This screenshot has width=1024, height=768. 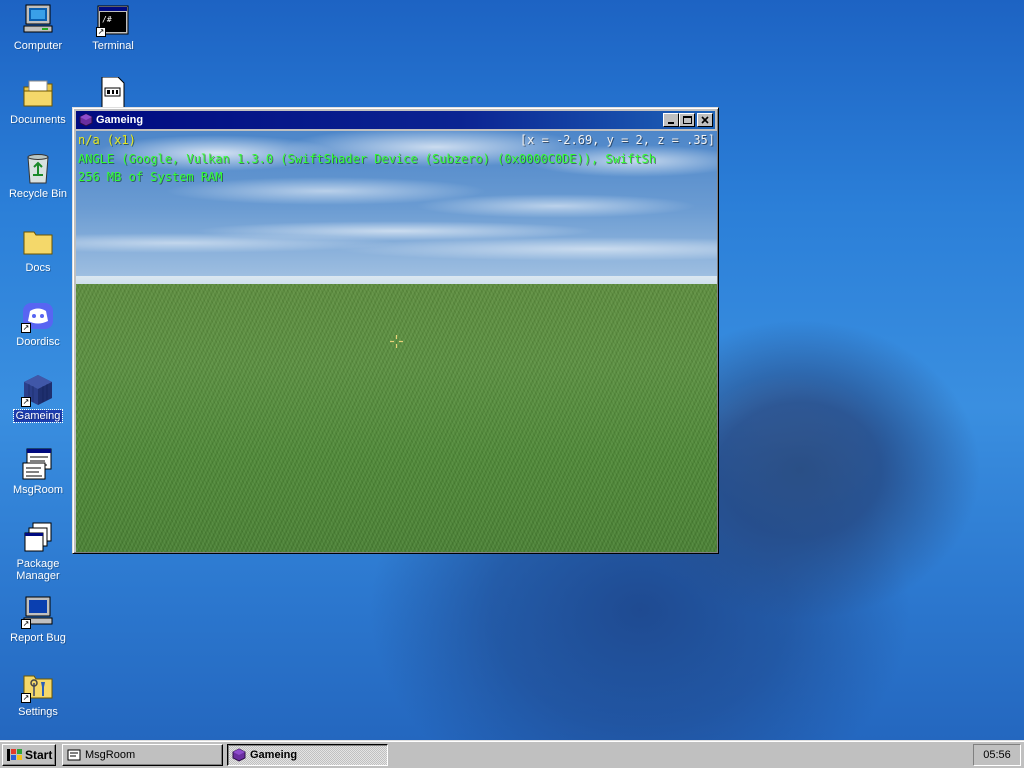 I want to click on window-titlebar: Gameing, so click(x=395, y=120).